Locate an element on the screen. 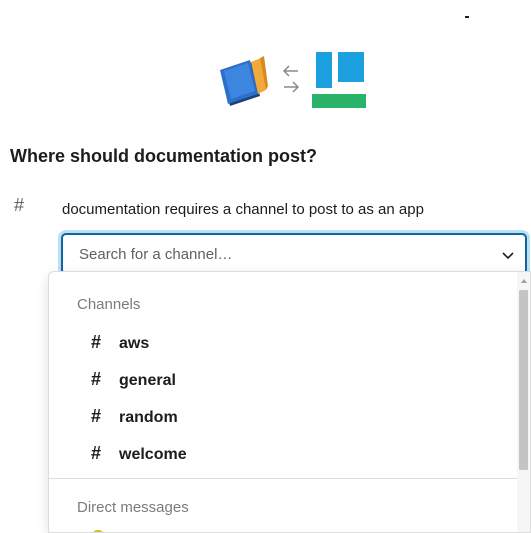 Image resolution: width=531 pixels, height=533 pixels. direct-messages-section-header: Direct messages is located at coordinates (133, 507).